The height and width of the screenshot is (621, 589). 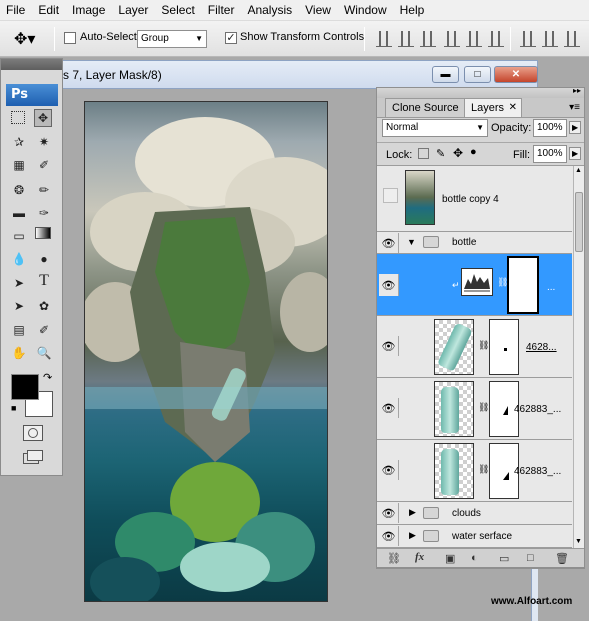 What do you see at coordinates (473, 152) in the screenshot?
I see `lock-all-icon: ●` at bounding box center [473, 152].